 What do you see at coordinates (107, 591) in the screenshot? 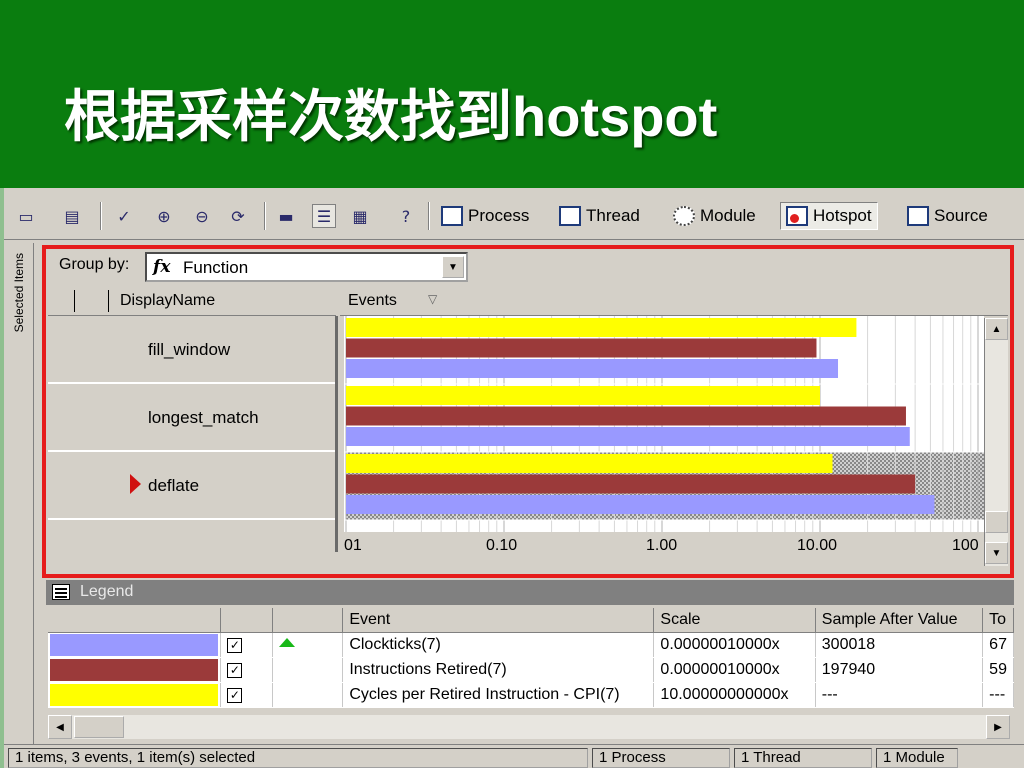
I see `legend-title: Legend` at bounding box center [107, 591].